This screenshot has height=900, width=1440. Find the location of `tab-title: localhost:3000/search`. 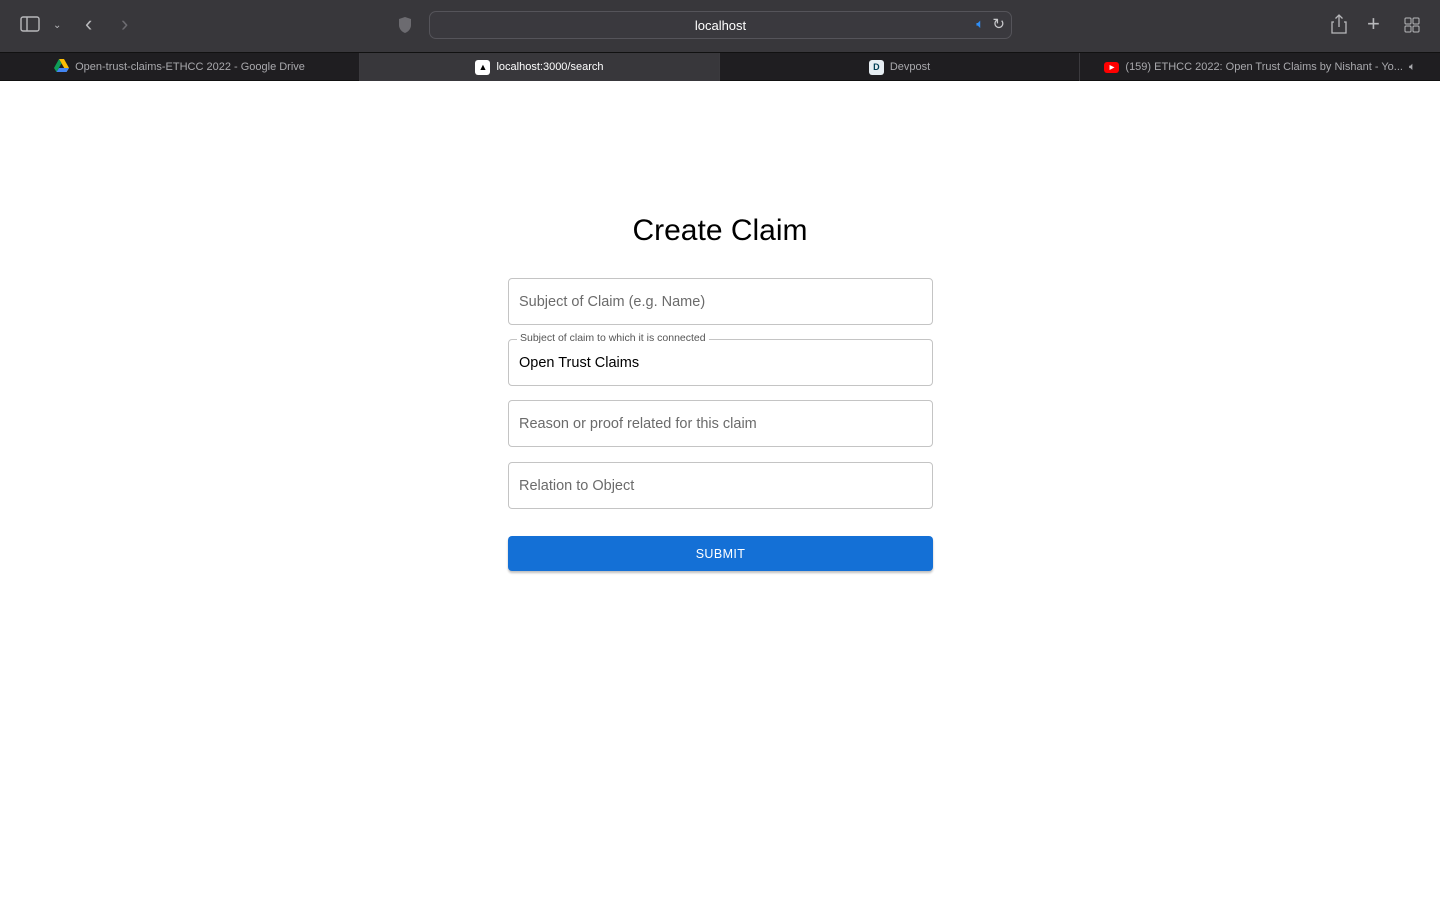

tab-title: localhost:3000/search is located at coordinates (550, 67).